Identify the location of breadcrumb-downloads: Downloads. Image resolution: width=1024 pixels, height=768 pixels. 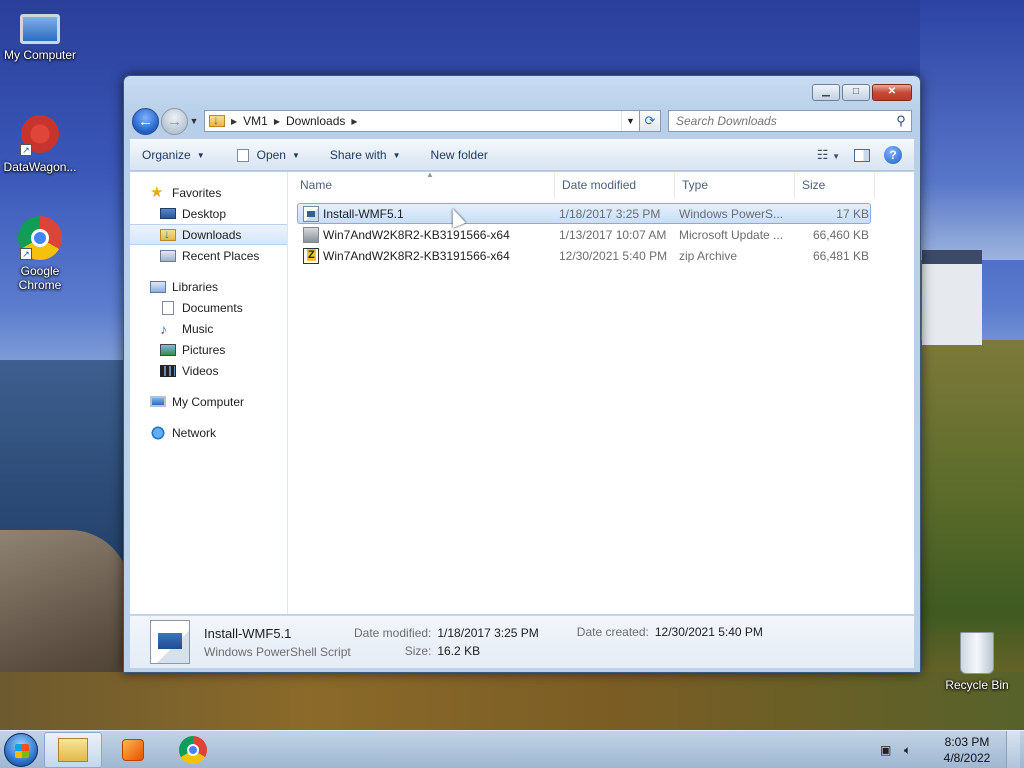
(315, 121).